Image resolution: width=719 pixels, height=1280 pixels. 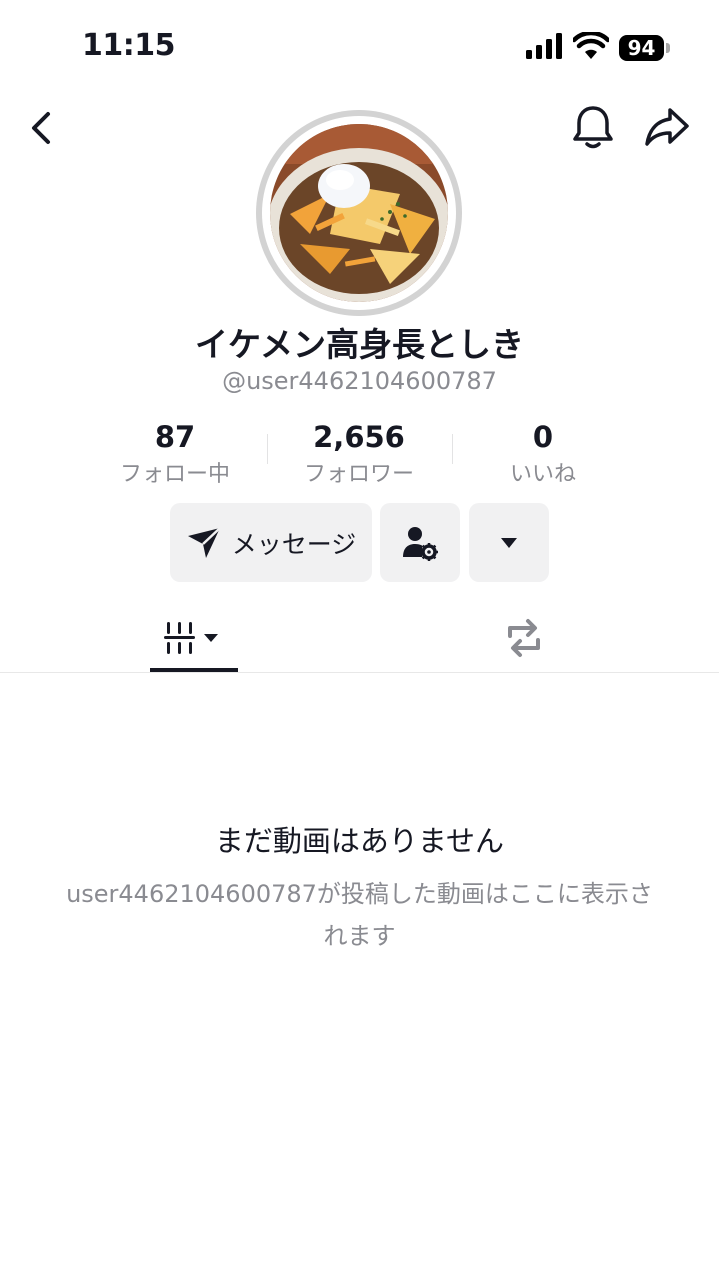 What do you see at coordinates (204, 542) in the screenshot?
I see `send-icon` at bounding box center [204, 542].